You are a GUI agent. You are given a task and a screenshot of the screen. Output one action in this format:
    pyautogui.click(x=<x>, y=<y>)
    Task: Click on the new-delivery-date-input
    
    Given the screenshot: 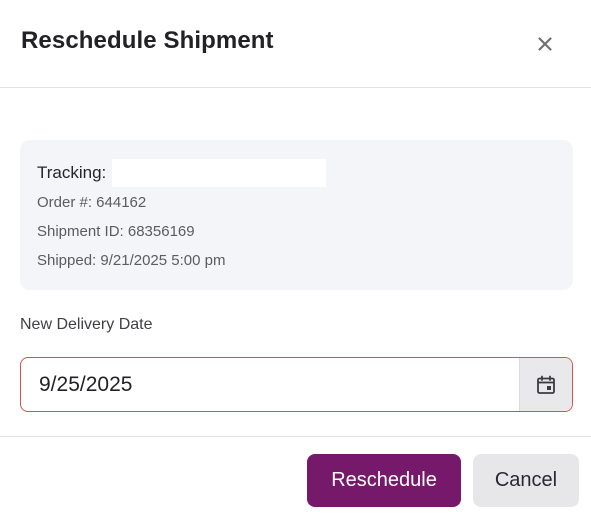 What is the action you would take?
    pyautogui.click(x=270, y=384)
    